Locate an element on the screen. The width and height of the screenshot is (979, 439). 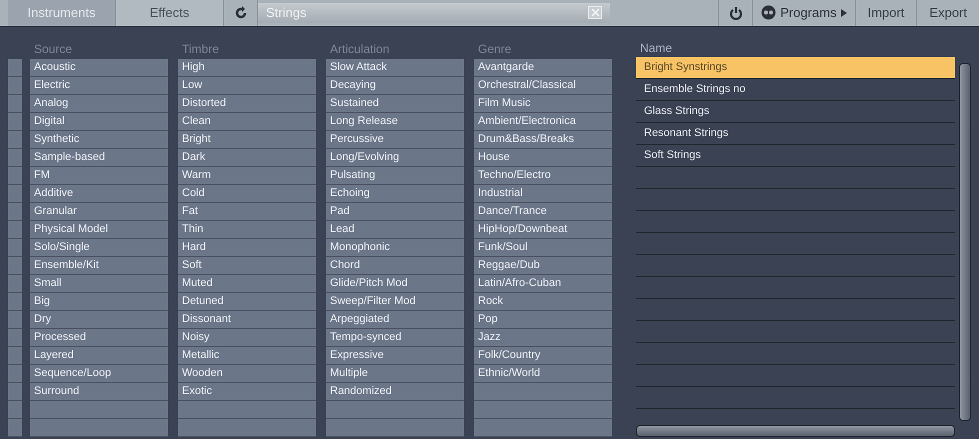
attribute-item: Lead is located at coordinates (395, 229).